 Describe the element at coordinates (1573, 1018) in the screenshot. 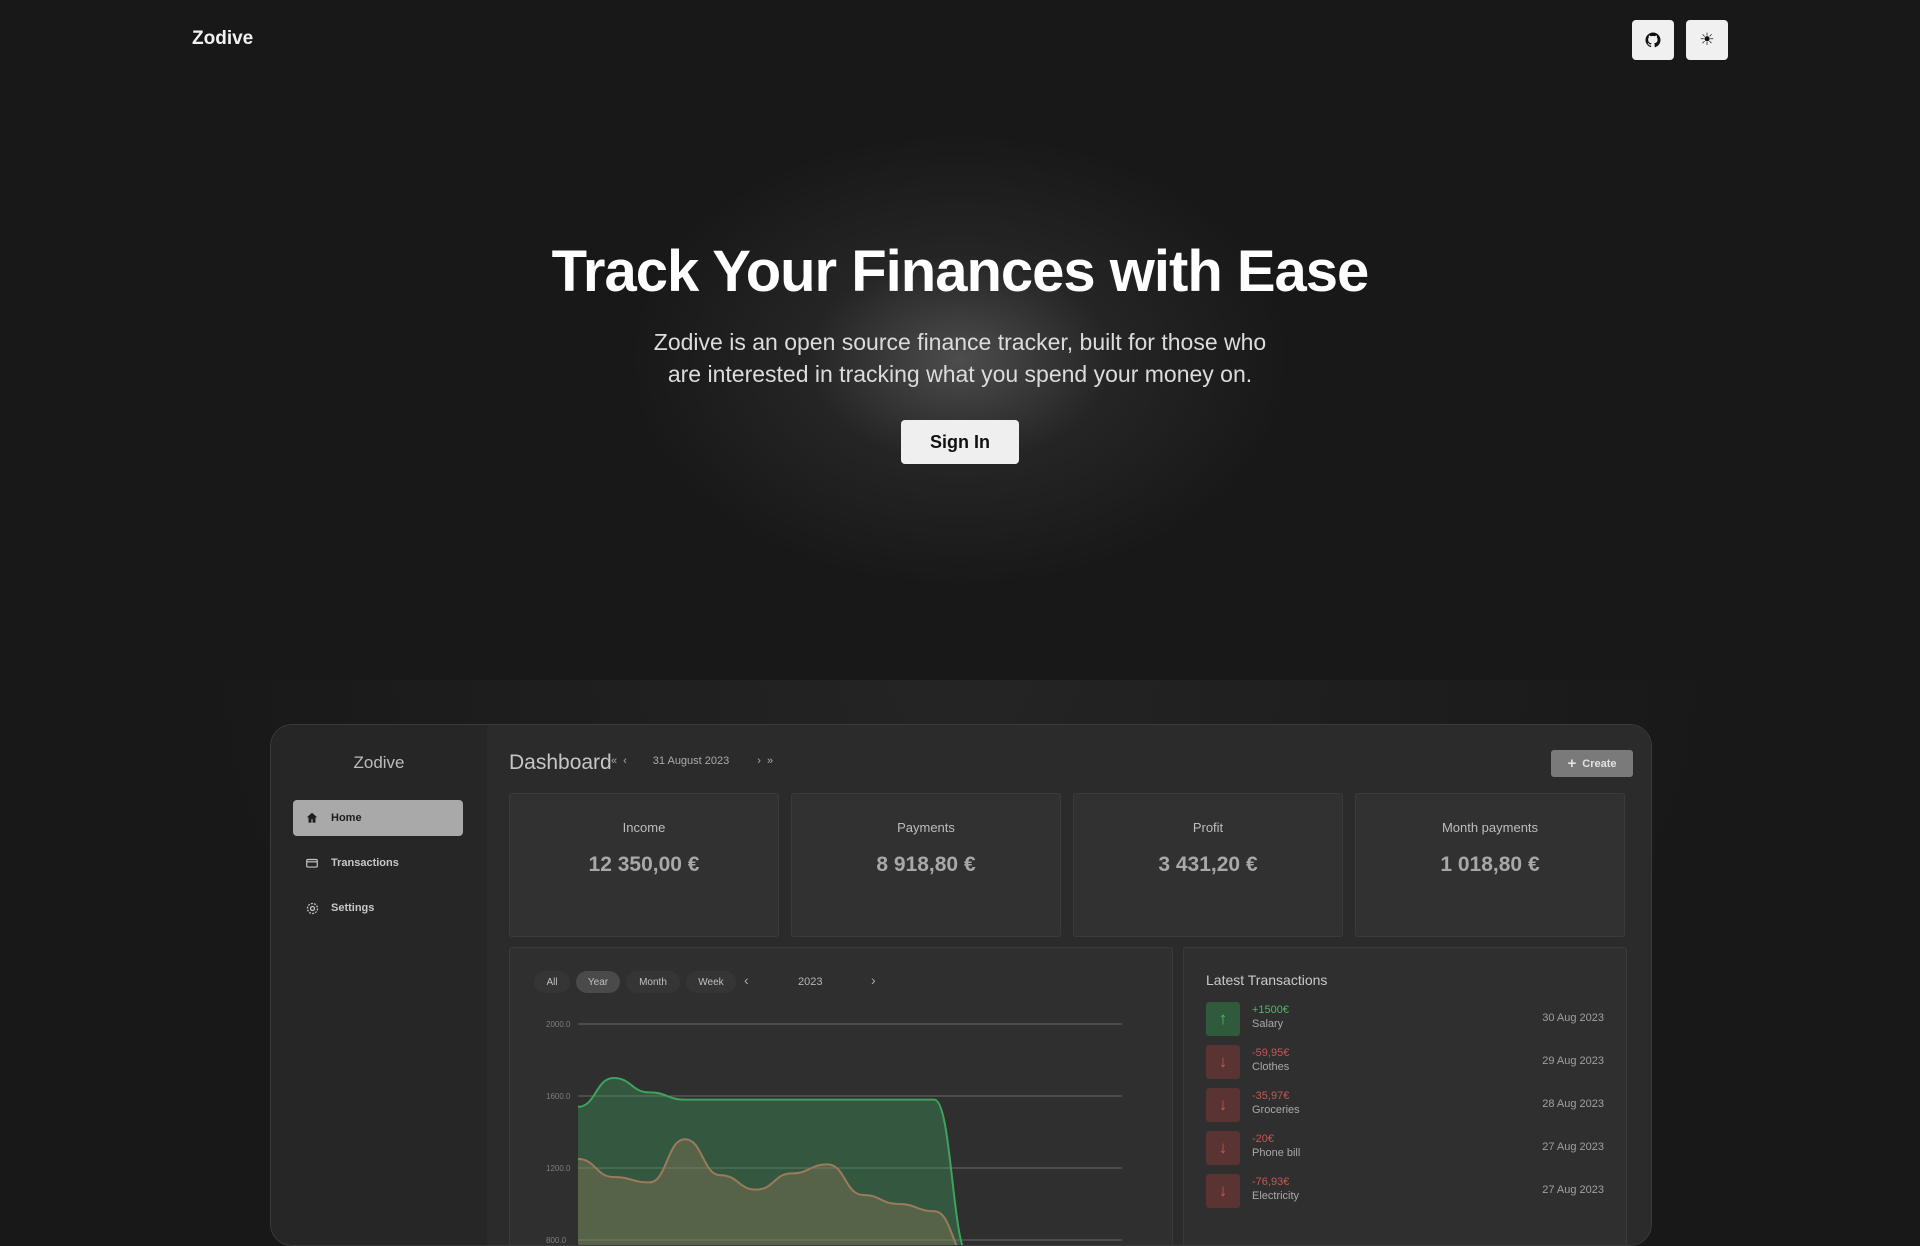

I see `transaction-date: 30 Aug 2023` at that location.